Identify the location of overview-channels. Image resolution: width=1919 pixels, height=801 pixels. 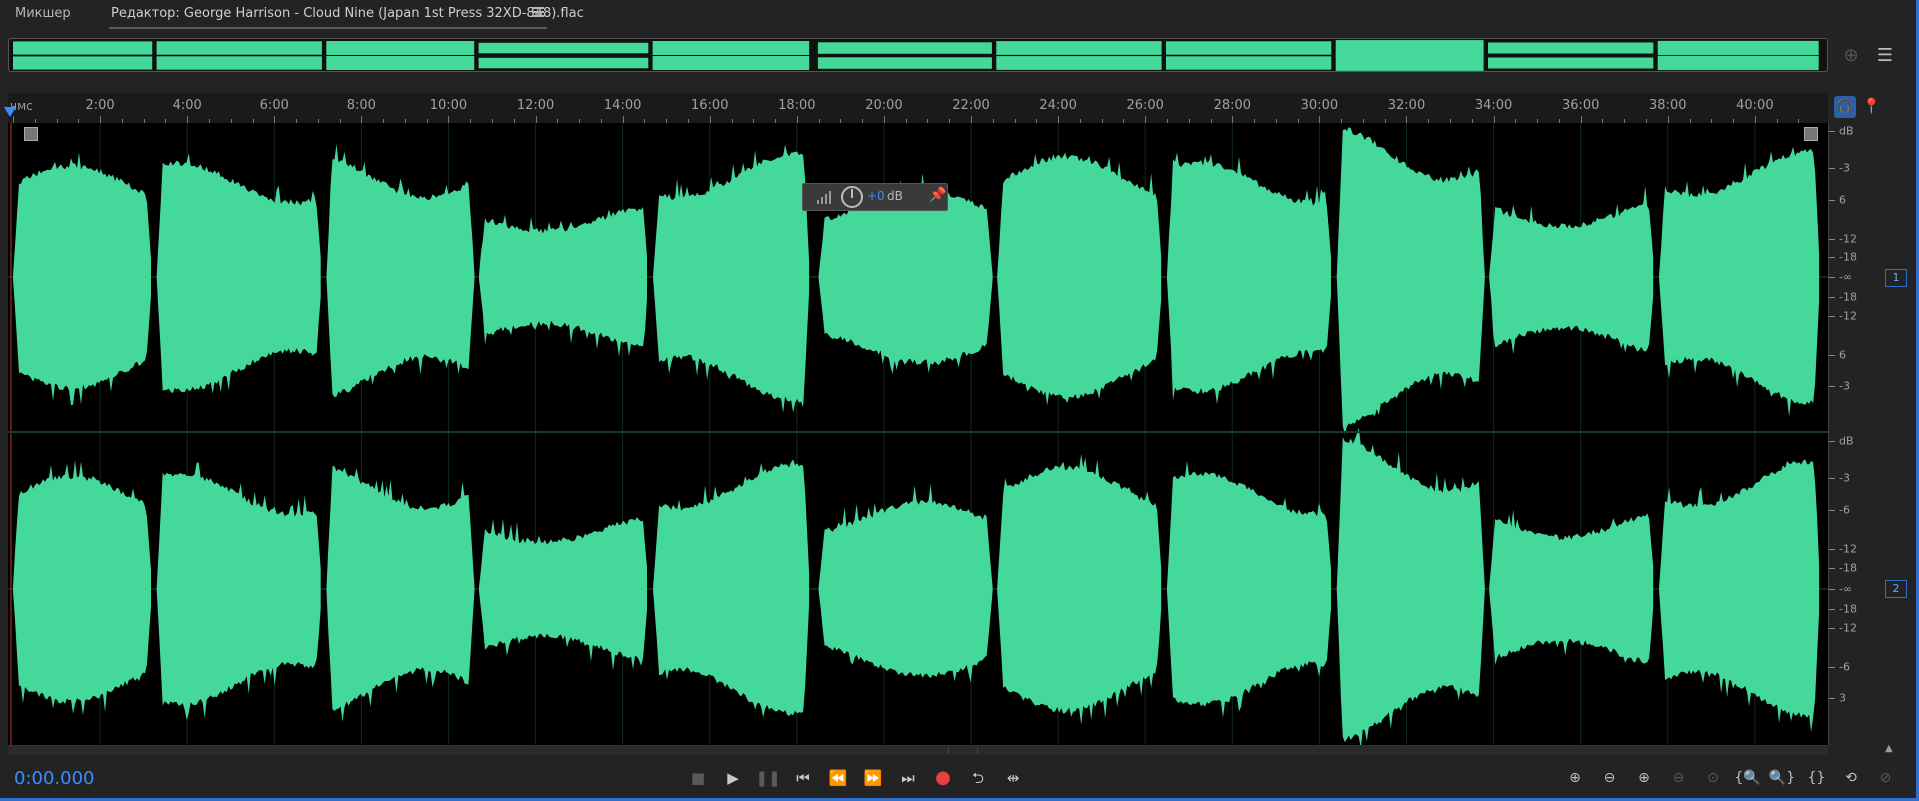
(916, 55).